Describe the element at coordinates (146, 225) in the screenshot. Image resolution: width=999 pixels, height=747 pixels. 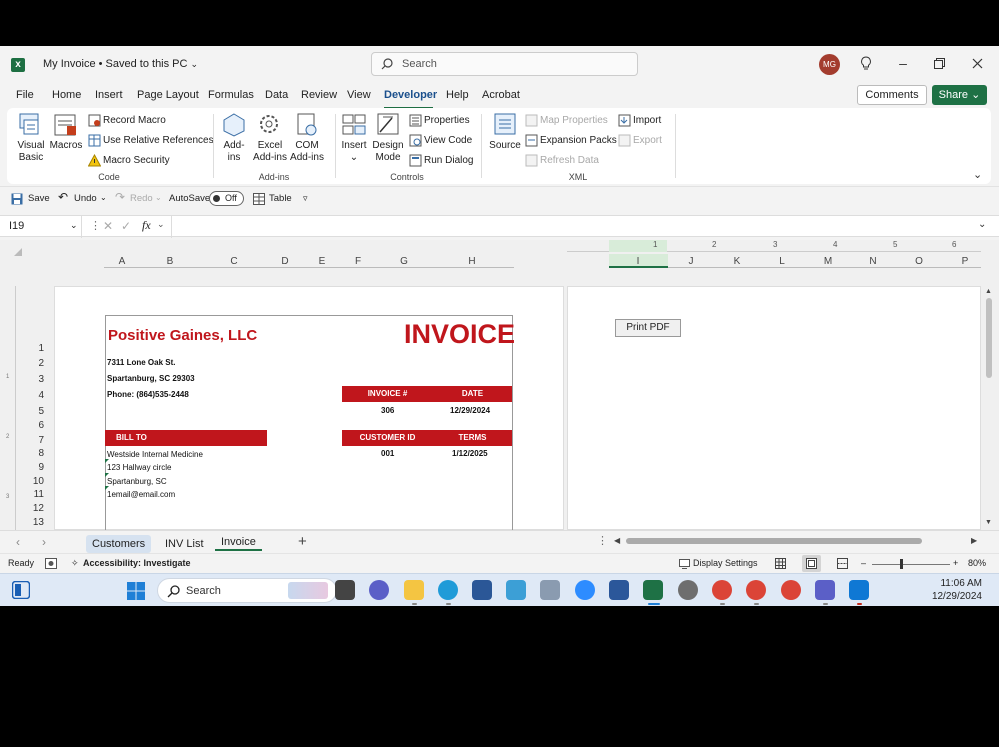
I see `insert-function-icon: fx` at that location.